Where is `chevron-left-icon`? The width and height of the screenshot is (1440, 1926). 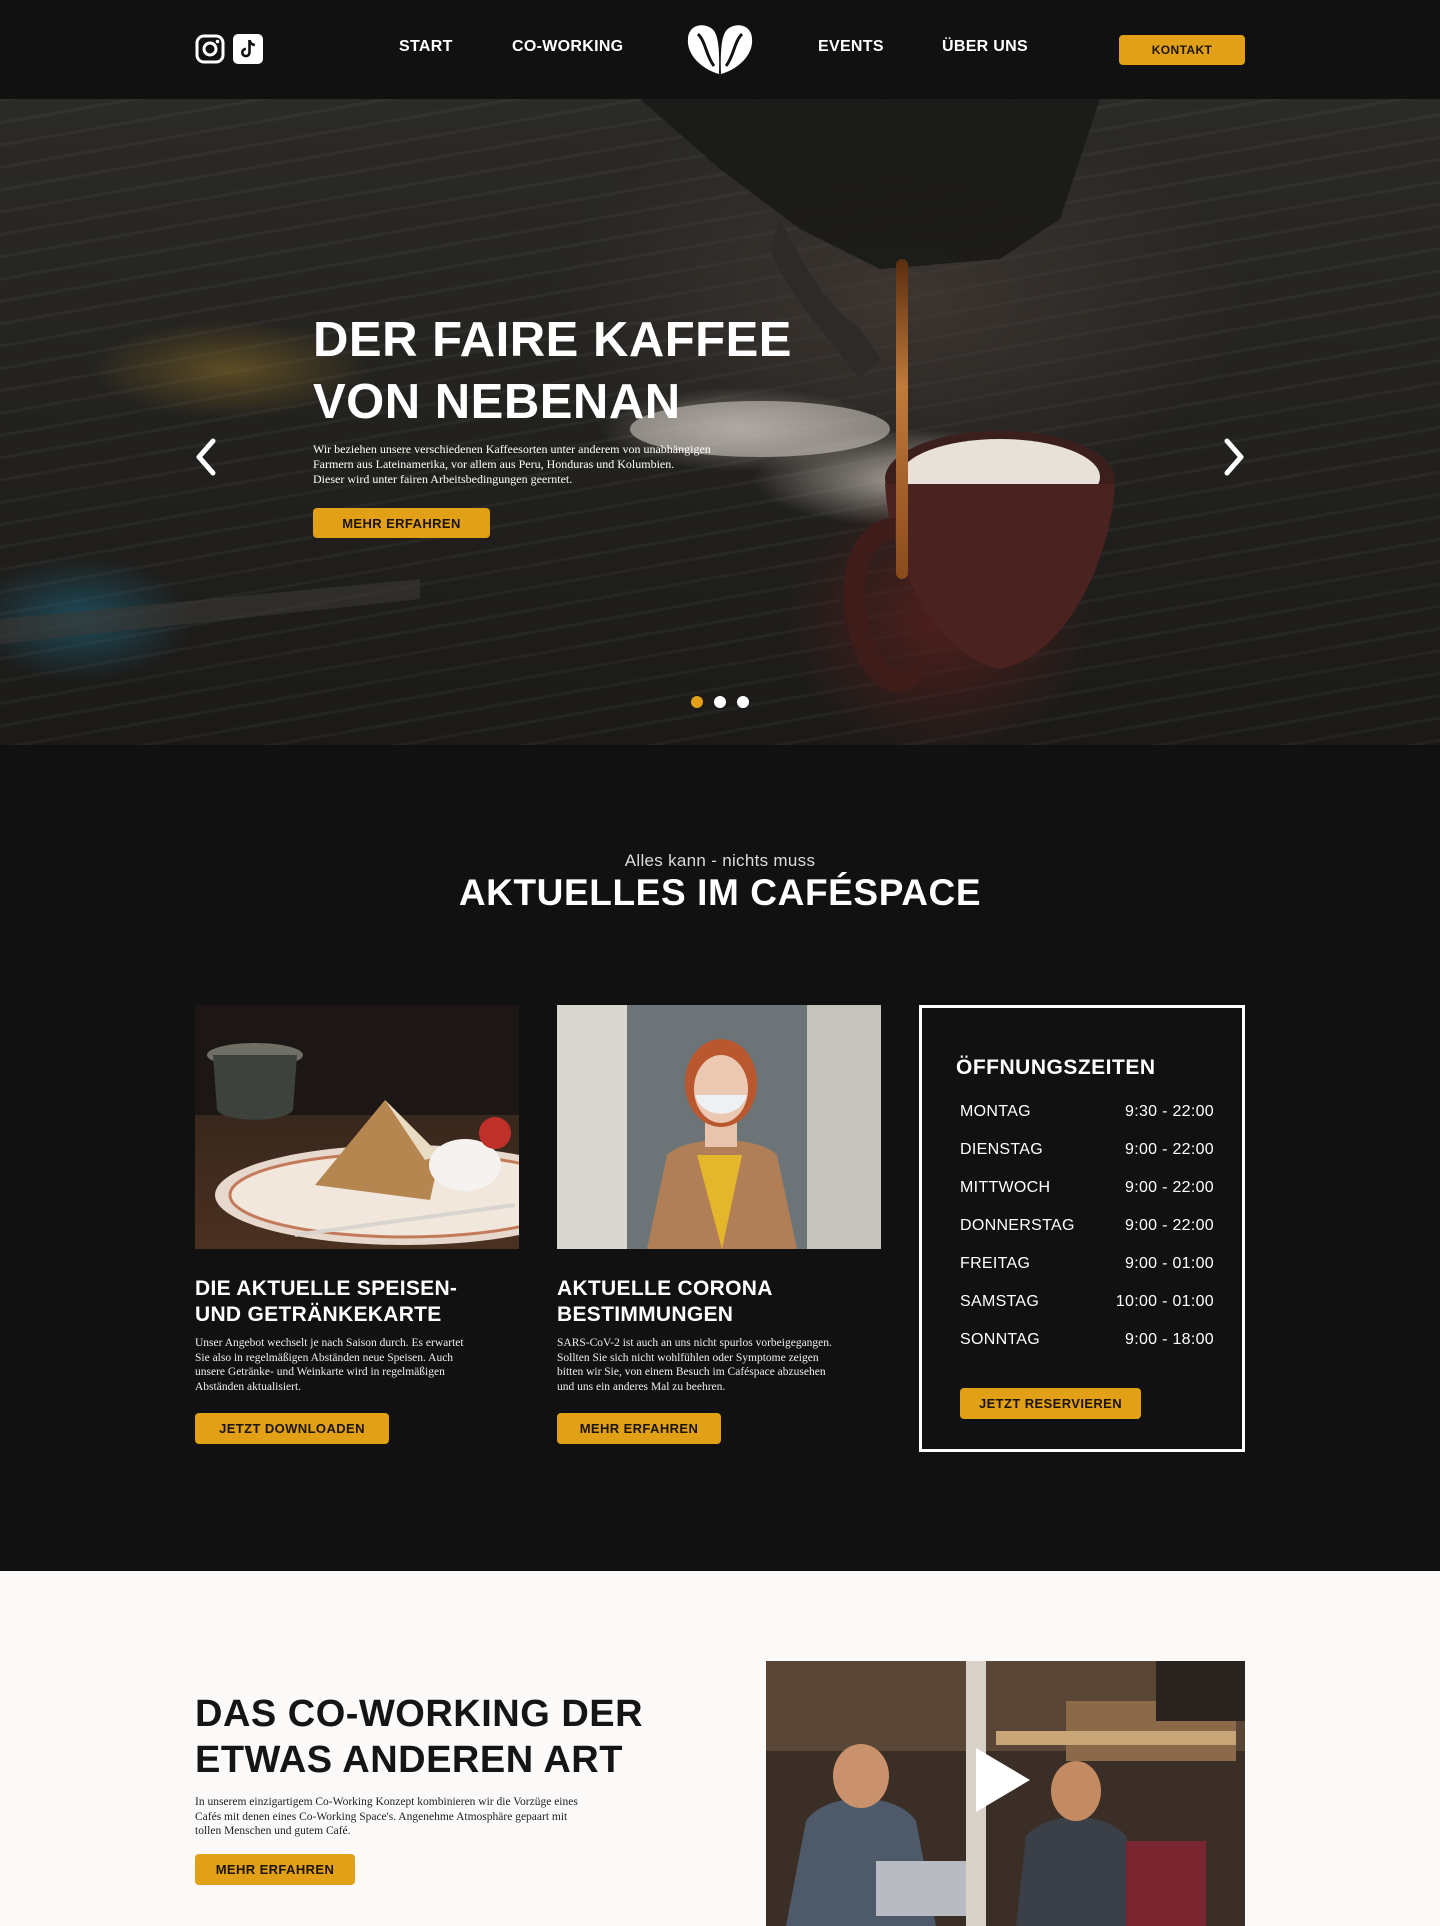
chevron-left-icon is located at coordinates (207, 457).